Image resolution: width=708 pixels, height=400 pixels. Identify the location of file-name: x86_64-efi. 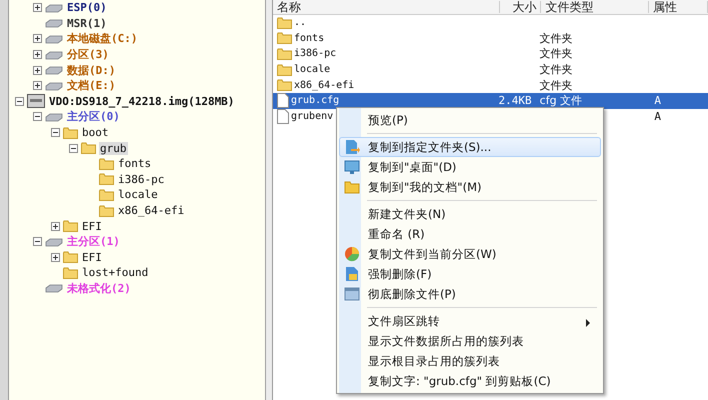
(324, 85).